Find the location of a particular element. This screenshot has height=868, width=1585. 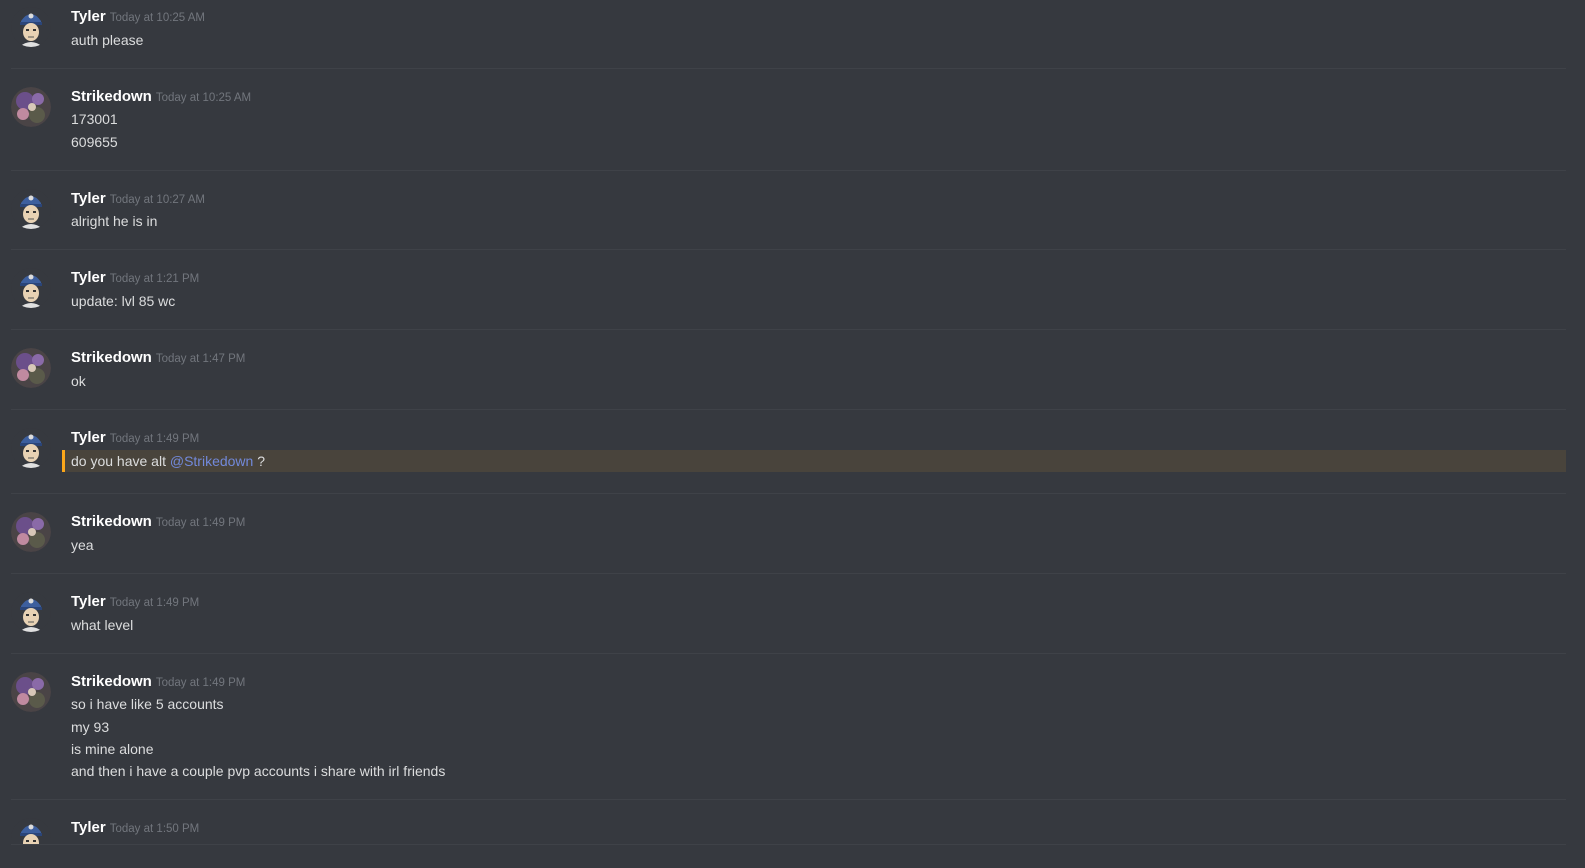

message-text: alright he is in is located at coordinates (114, 221).